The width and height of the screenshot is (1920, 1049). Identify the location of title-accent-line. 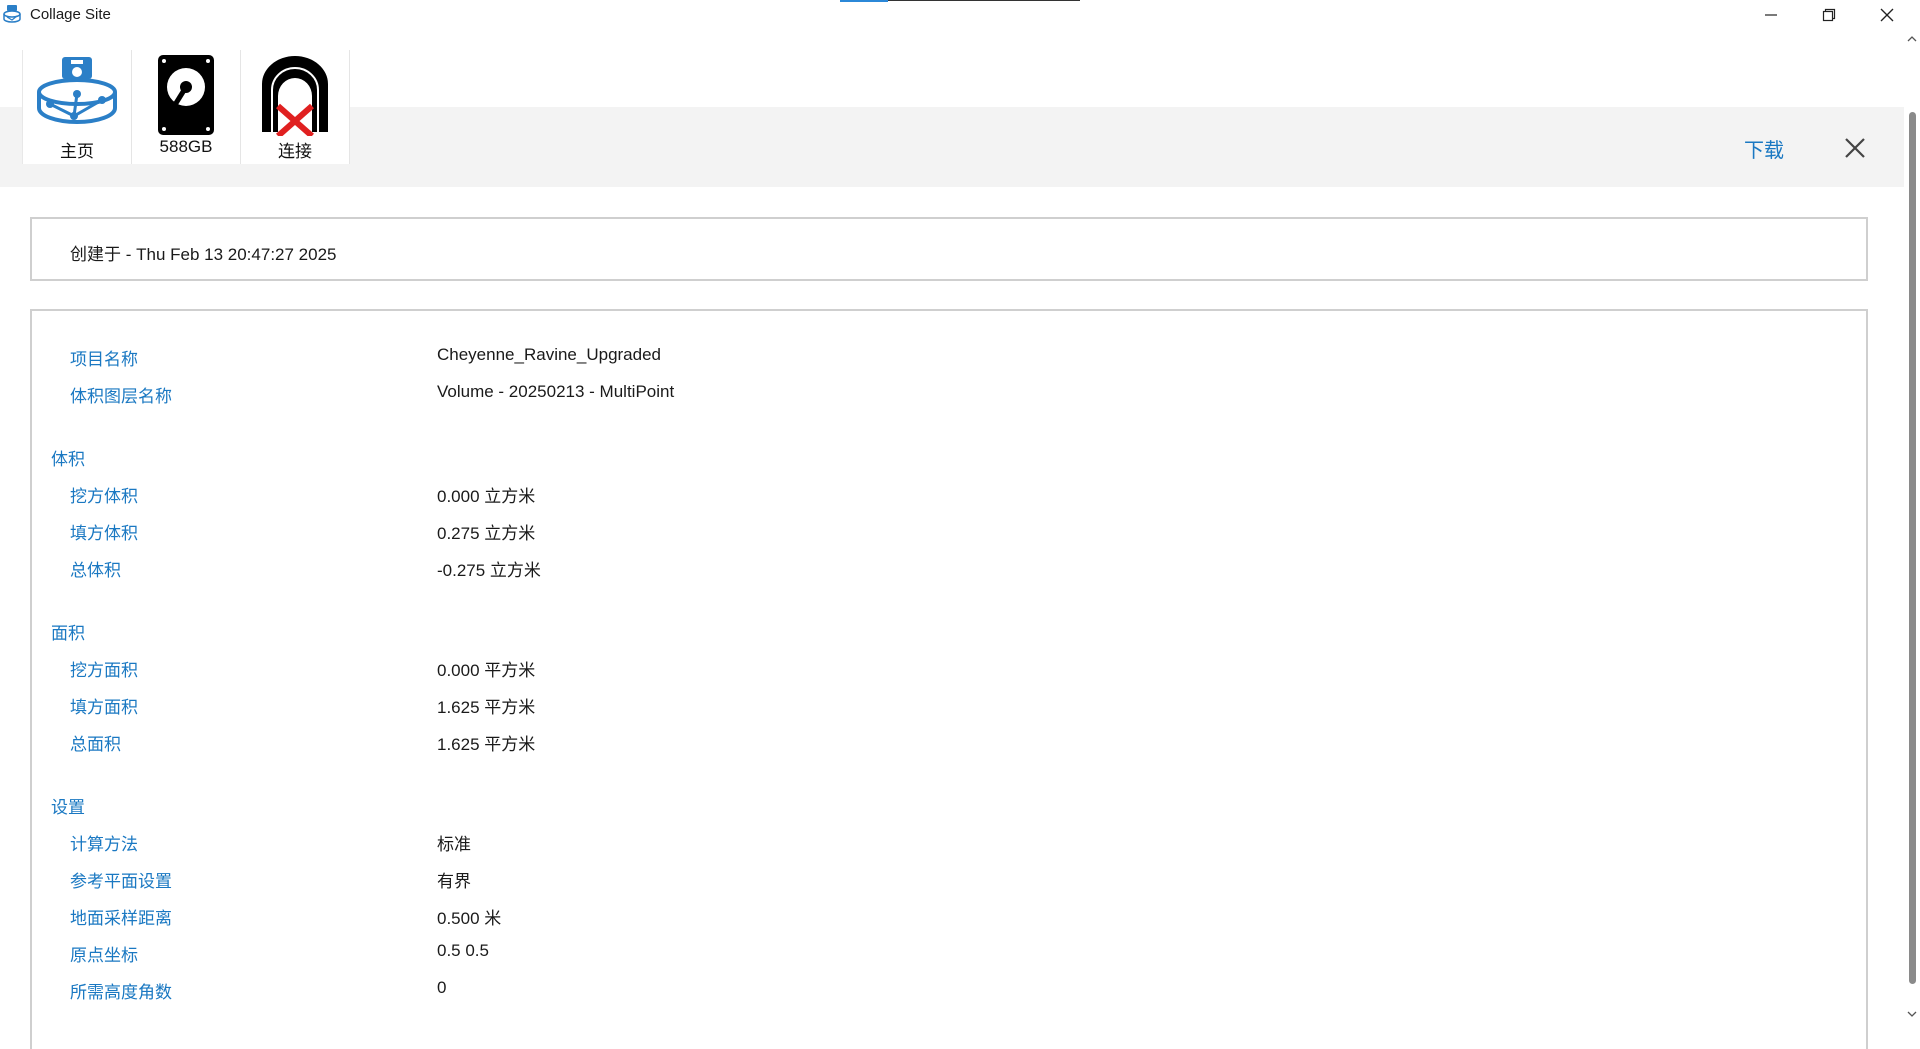
(984, 0).